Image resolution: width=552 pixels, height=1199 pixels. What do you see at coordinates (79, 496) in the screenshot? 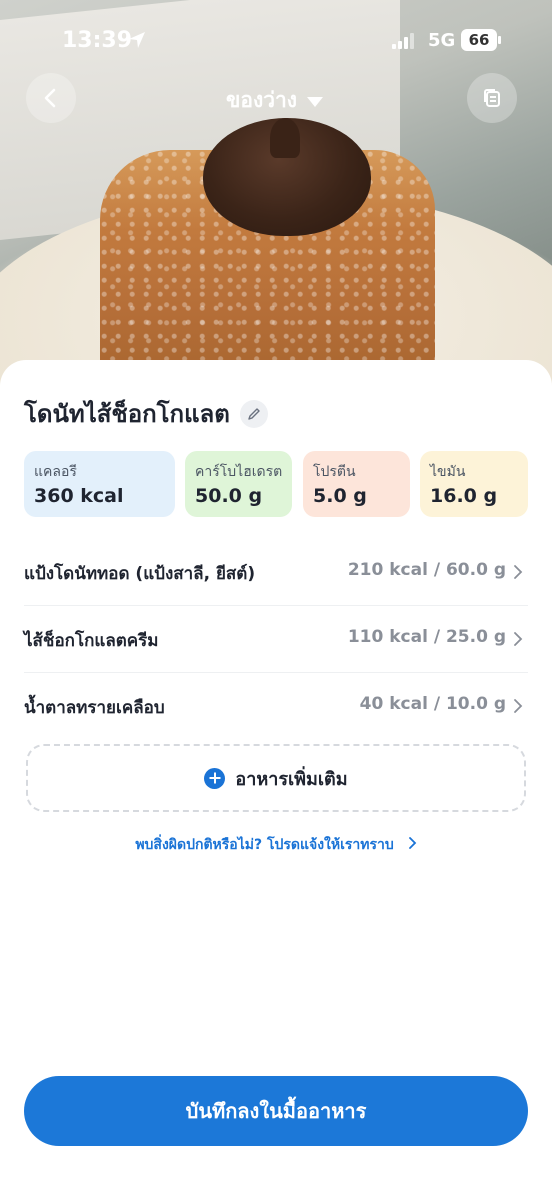
I see `calories-value: 360 kcal` at bounding box center [79, 496].